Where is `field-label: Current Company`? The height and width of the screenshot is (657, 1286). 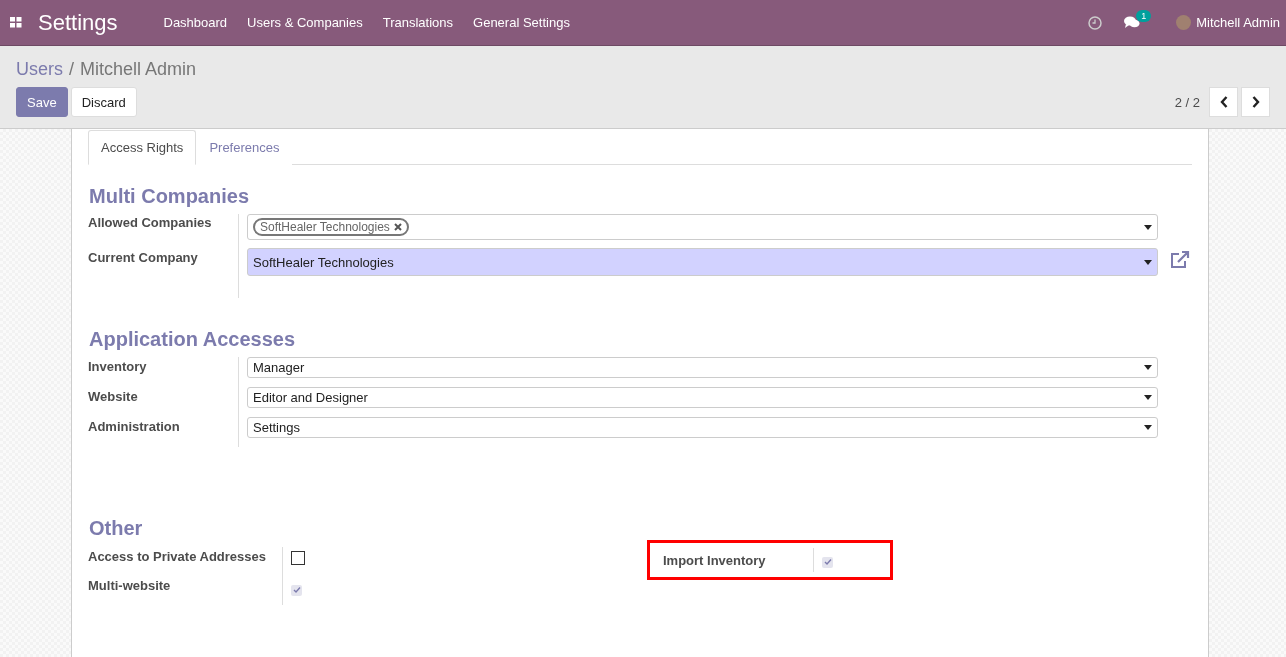 field-label: Current Company is located at coordinates (143, 258).